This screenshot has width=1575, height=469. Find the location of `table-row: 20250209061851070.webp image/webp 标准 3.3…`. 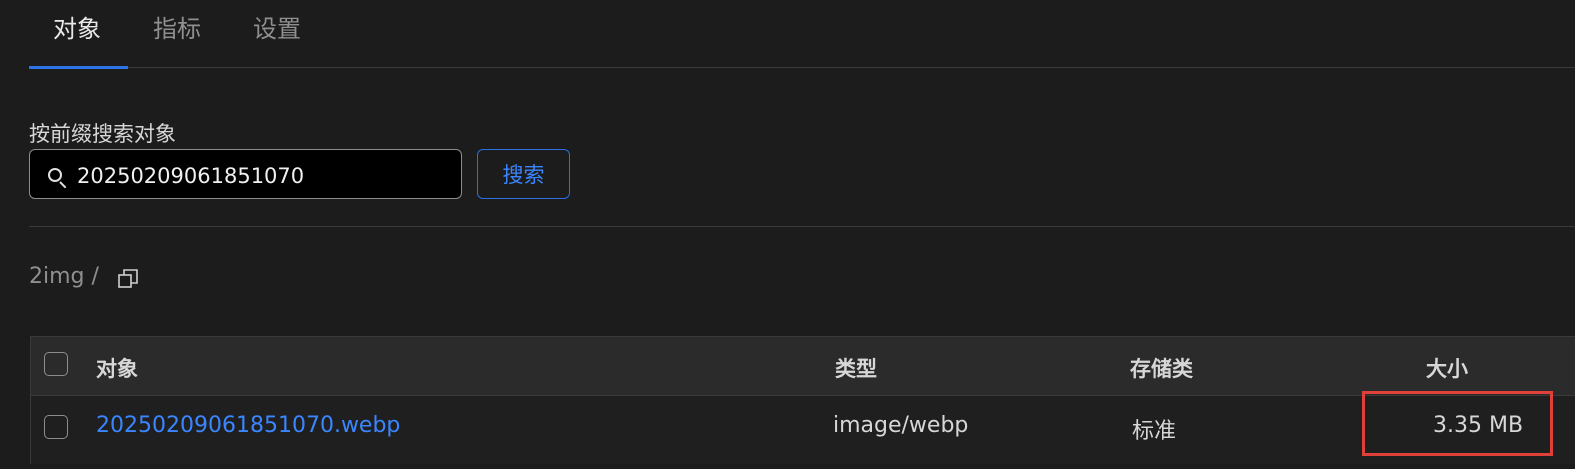

table-row: 20250209061851070.webp image/webp 标准 3.3… is located at coordinates (803, 430).